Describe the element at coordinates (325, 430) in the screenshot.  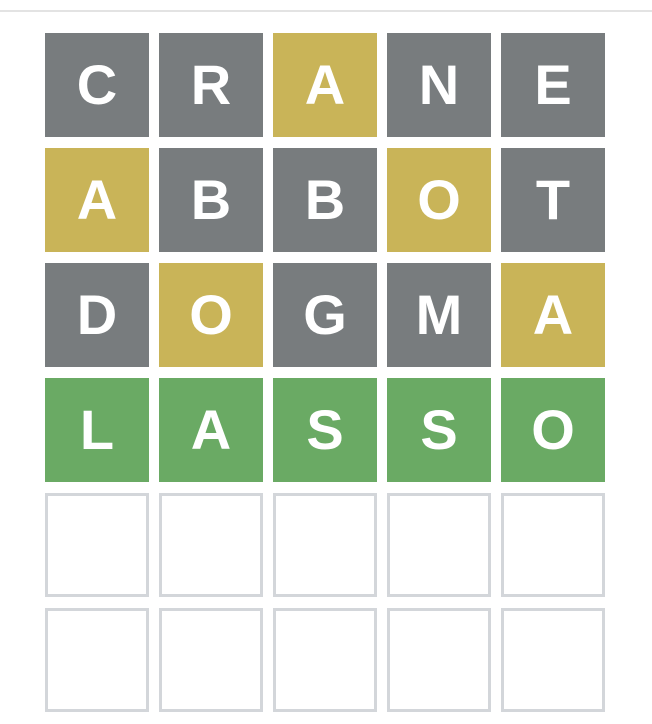
I see `tile-r4-c3: S` at that location.